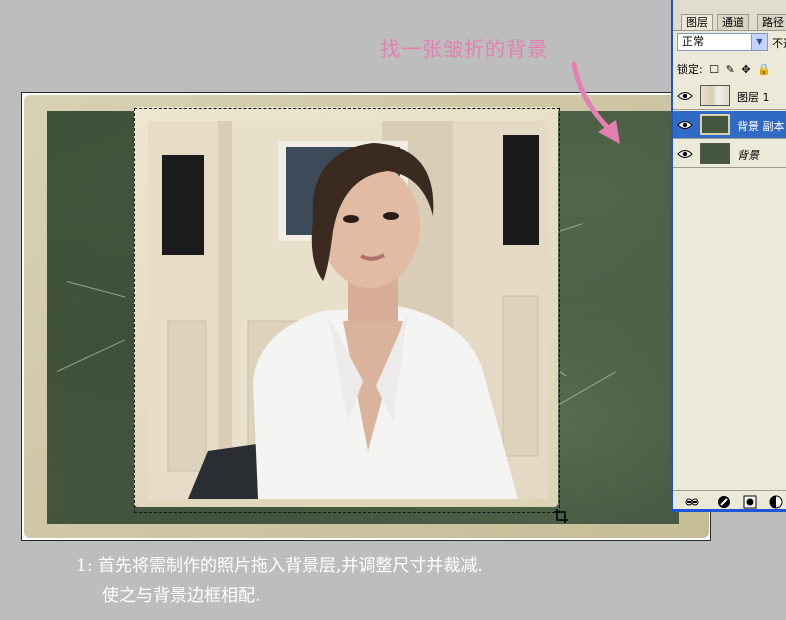 This screenshot has height=620, width=786. I want to click on instruction-caption: 1: 首先将需制作的照片拖入背景层,并调整尺寸并裁减. 使之与背景边框相配., so click(279, 581).